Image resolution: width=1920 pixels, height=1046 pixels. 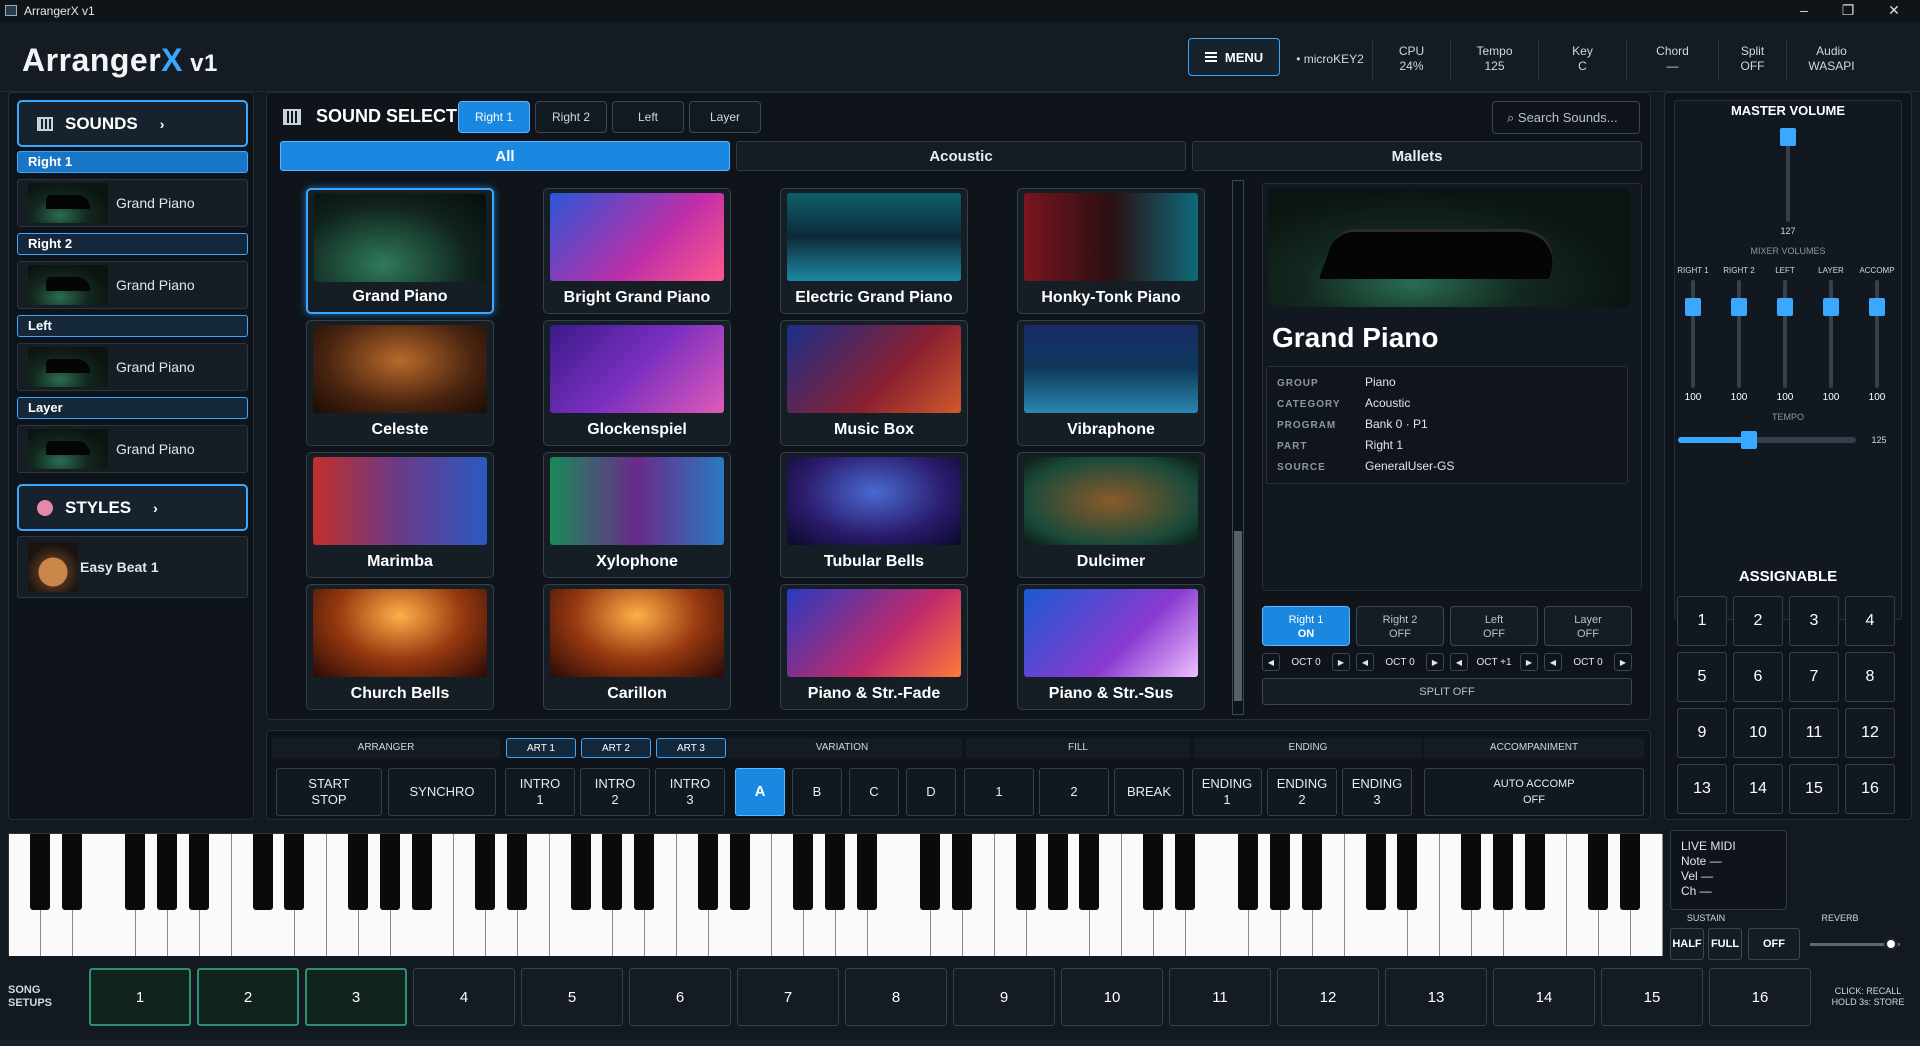 I want to click on sound-tile: Music Box, so click(x=874, y=383).